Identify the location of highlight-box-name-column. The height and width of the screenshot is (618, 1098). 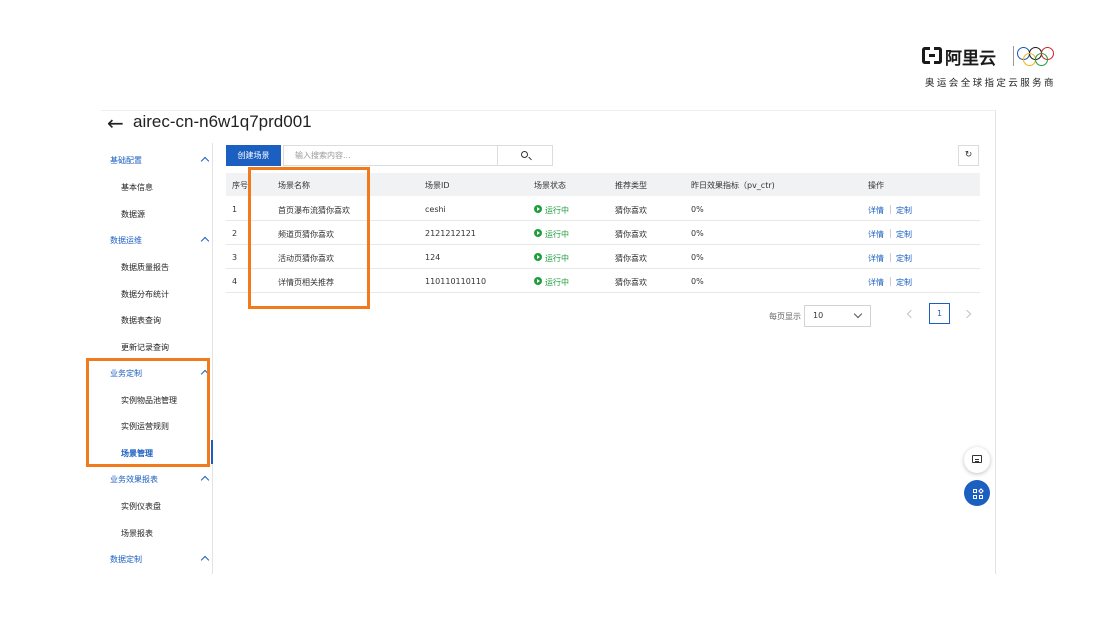
(309, 238).